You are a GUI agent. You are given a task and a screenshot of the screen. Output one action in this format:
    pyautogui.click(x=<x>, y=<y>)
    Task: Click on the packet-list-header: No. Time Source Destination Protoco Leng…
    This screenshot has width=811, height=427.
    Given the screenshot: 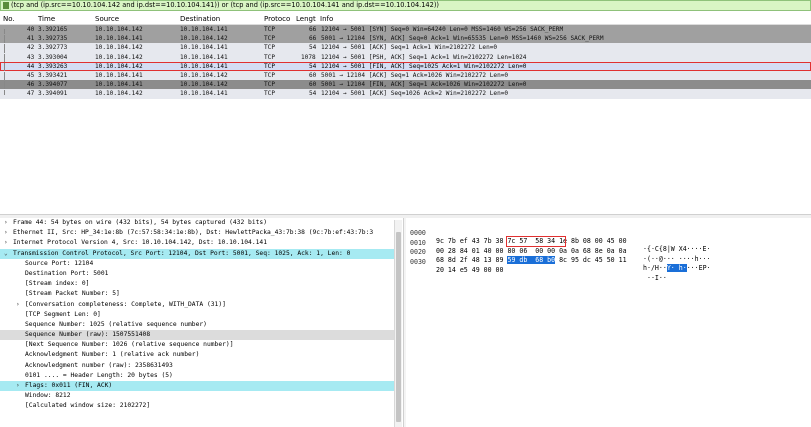 What is the action you would take?
    pyautogui.click(x=405, y=19)
    